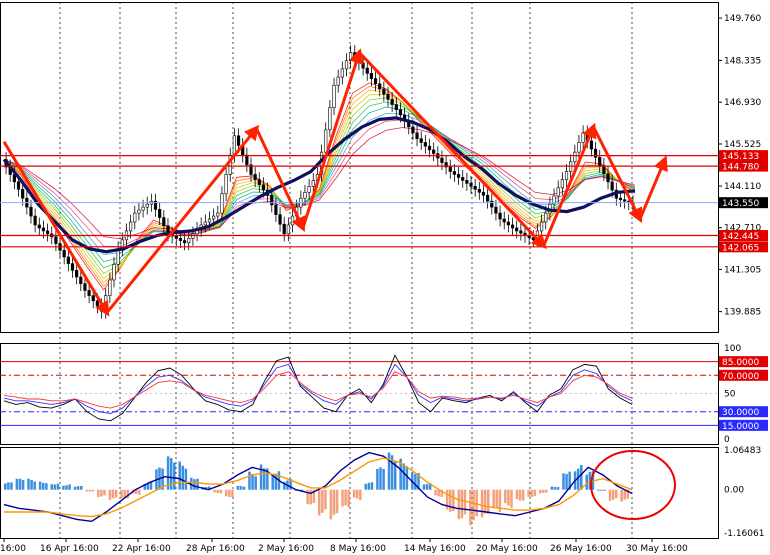 Image resolution: width=770 pixels, height=555 pixels. Describe the element at coordinates (742, 19) in the screenshot. I see `price-tick-label: 149.760` at that location.